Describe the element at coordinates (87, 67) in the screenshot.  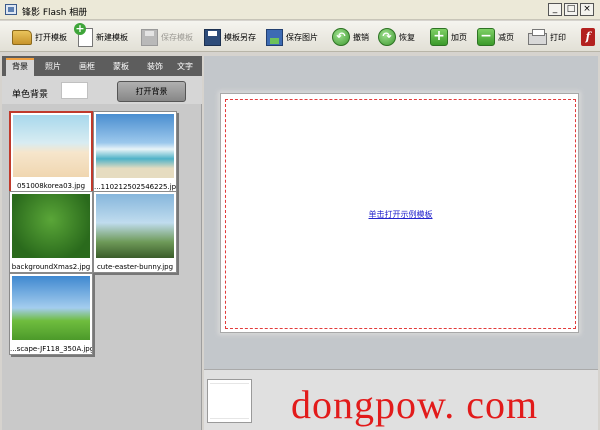
I see `tab-frame: 画框` at that location.